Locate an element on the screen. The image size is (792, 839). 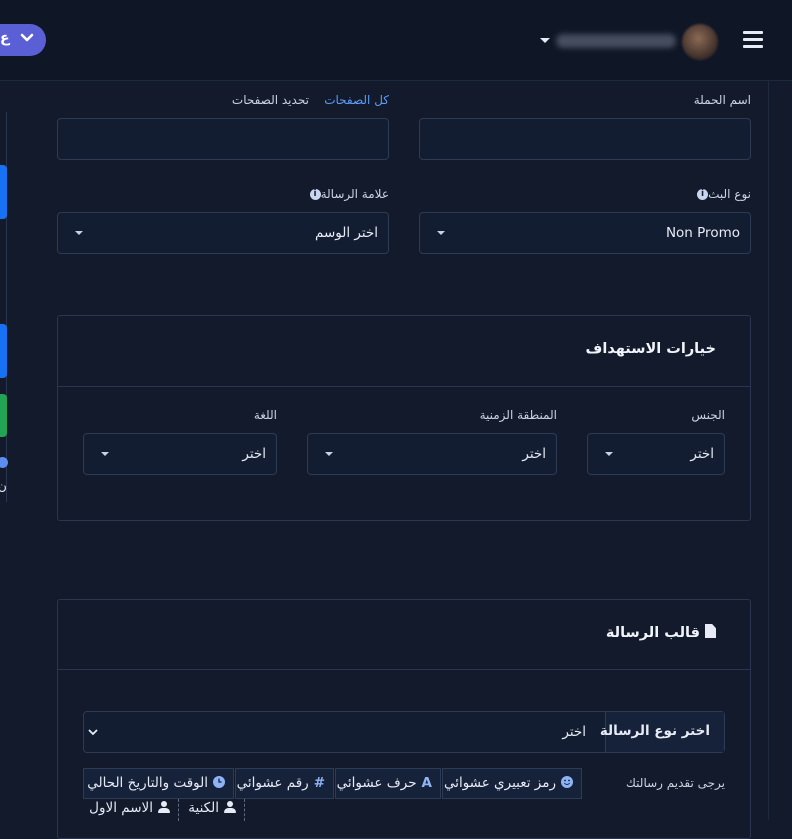
language-switcher: ع is located at coordinates (23, 40).